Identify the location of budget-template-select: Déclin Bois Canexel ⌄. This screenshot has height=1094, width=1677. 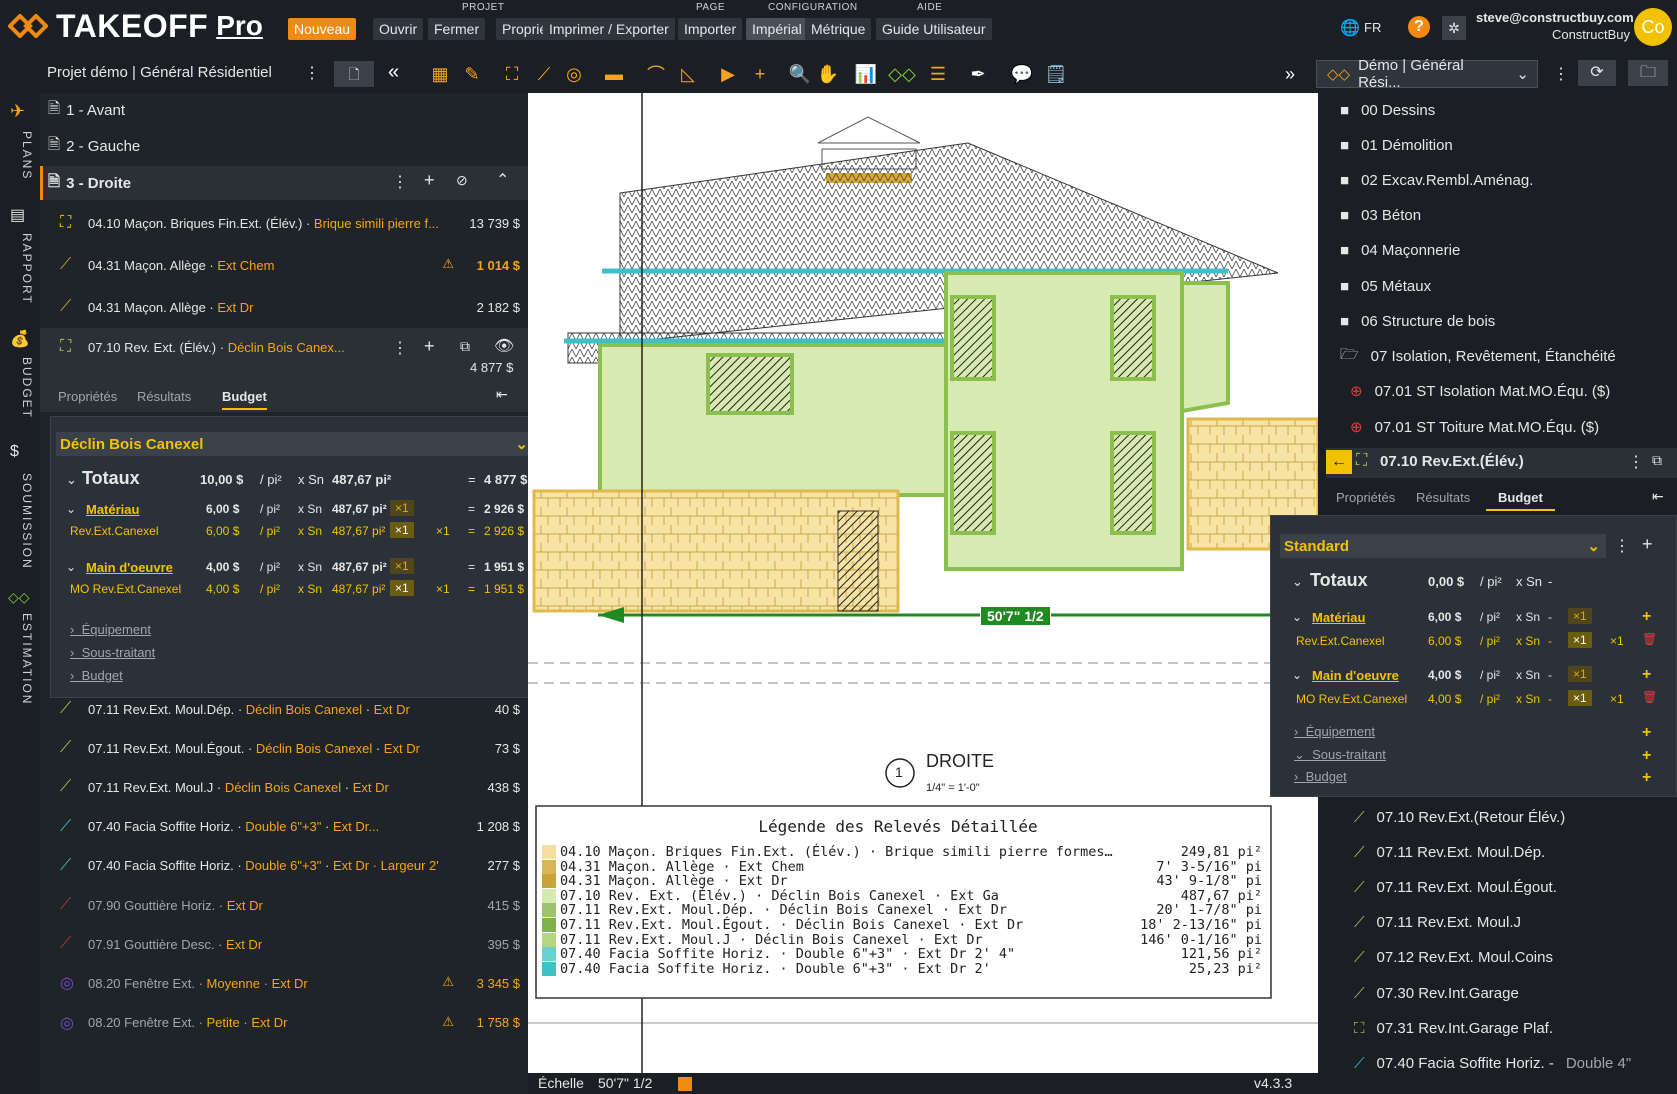
(295, 444).